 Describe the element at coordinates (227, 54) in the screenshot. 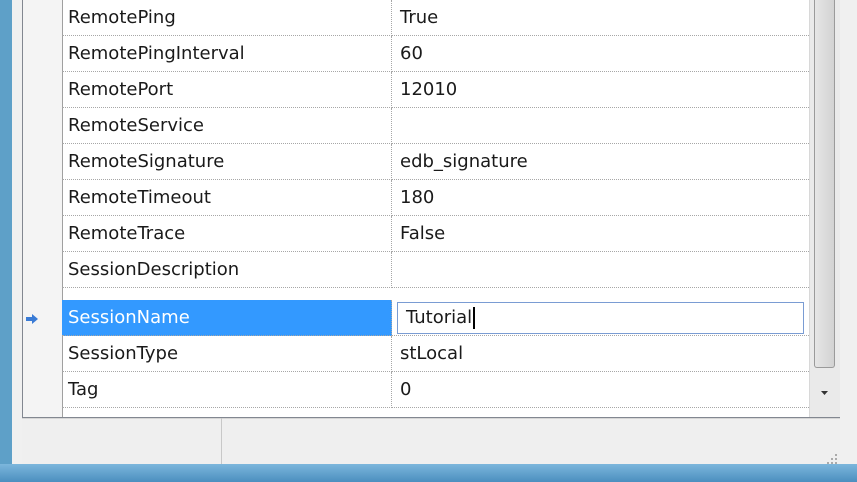

I see `property-name: RemotePingInterval` at that location.